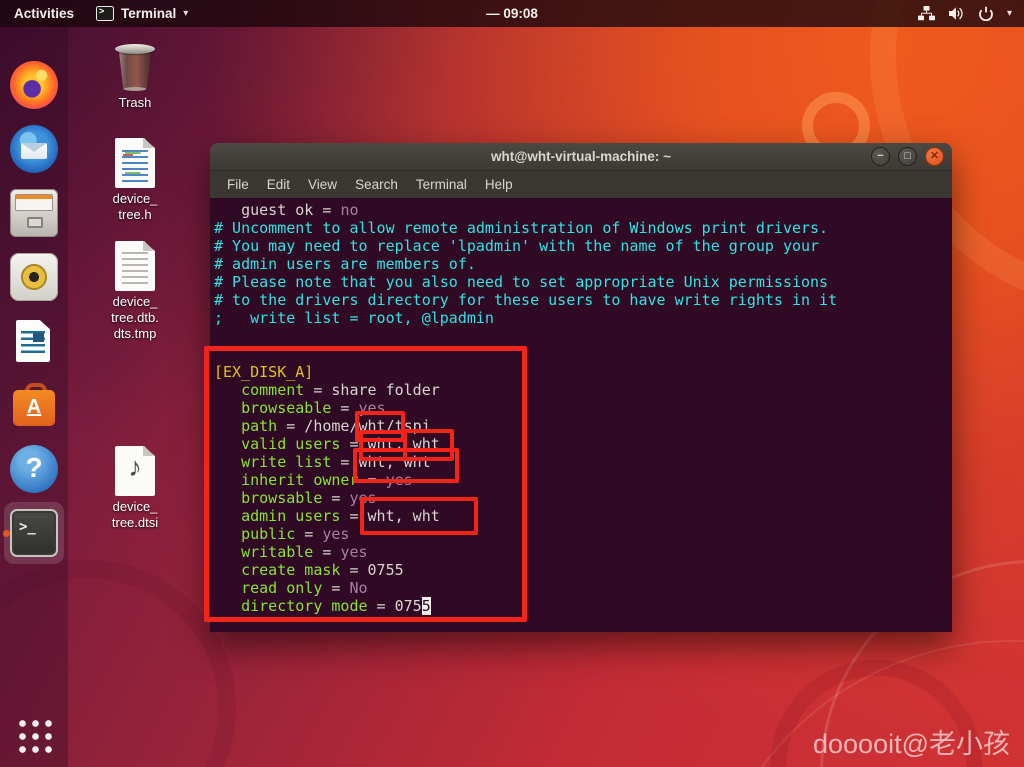  Describe the element at coordinates (149, 13) in the screenshot. I see `app-menu-label: Terminal` at that location.